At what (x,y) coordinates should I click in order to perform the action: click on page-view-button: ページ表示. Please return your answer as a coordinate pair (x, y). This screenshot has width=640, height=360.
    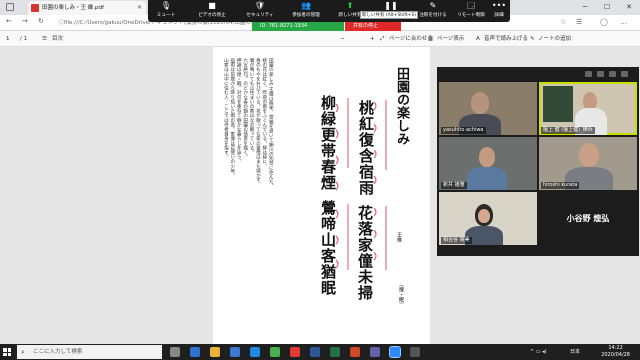
    Looking at the image, I should click on (450, 39).